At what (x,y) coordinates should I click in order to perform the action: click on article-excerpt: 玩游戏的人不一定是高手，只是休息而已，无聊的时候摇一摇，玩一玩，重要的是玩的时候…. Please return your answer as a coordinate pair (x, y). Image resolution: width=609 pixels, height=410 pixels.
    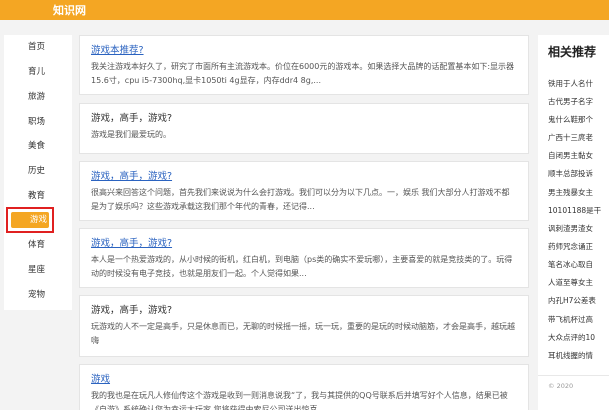
    Looking at the image, I should click on (303, 333).